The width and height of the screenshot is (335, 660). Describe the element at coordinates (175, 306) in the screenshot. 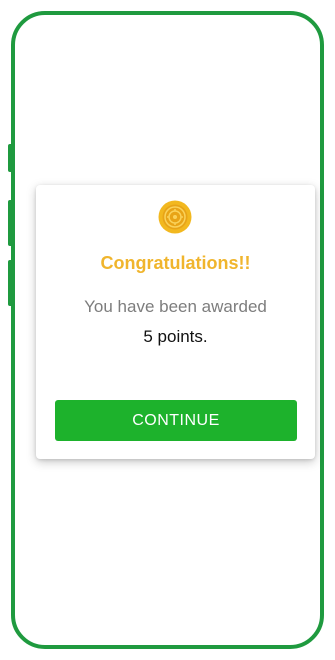

I see `dialog-message: You have been awarded` at that location.